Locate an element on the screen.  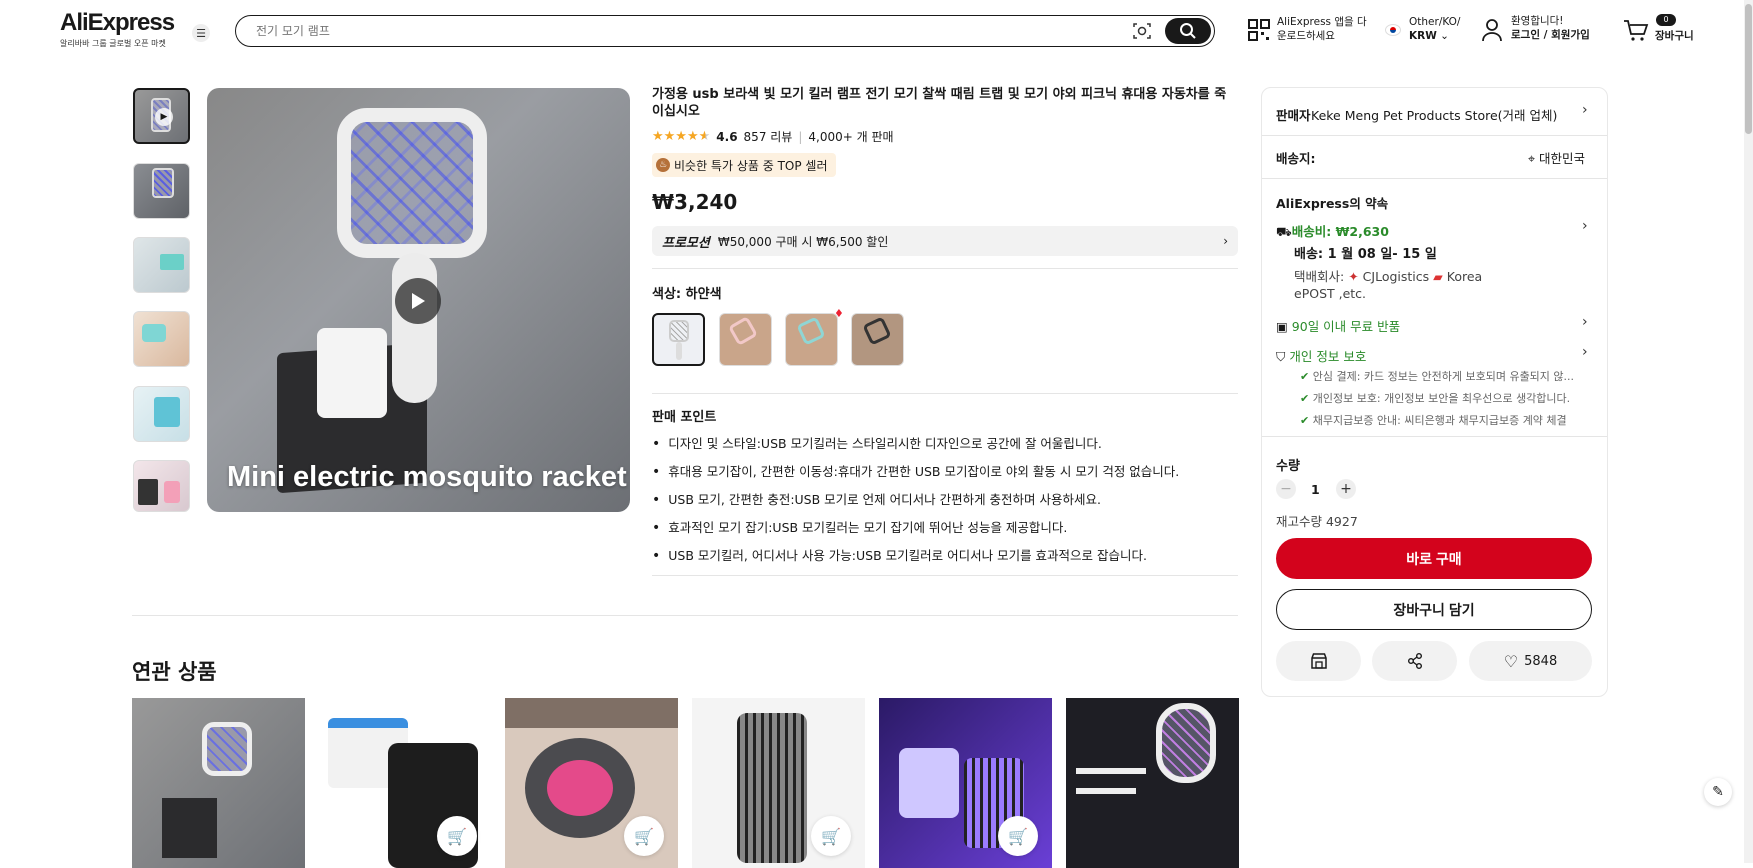
currency-label: KRW is located at coordinates (1423, 36).